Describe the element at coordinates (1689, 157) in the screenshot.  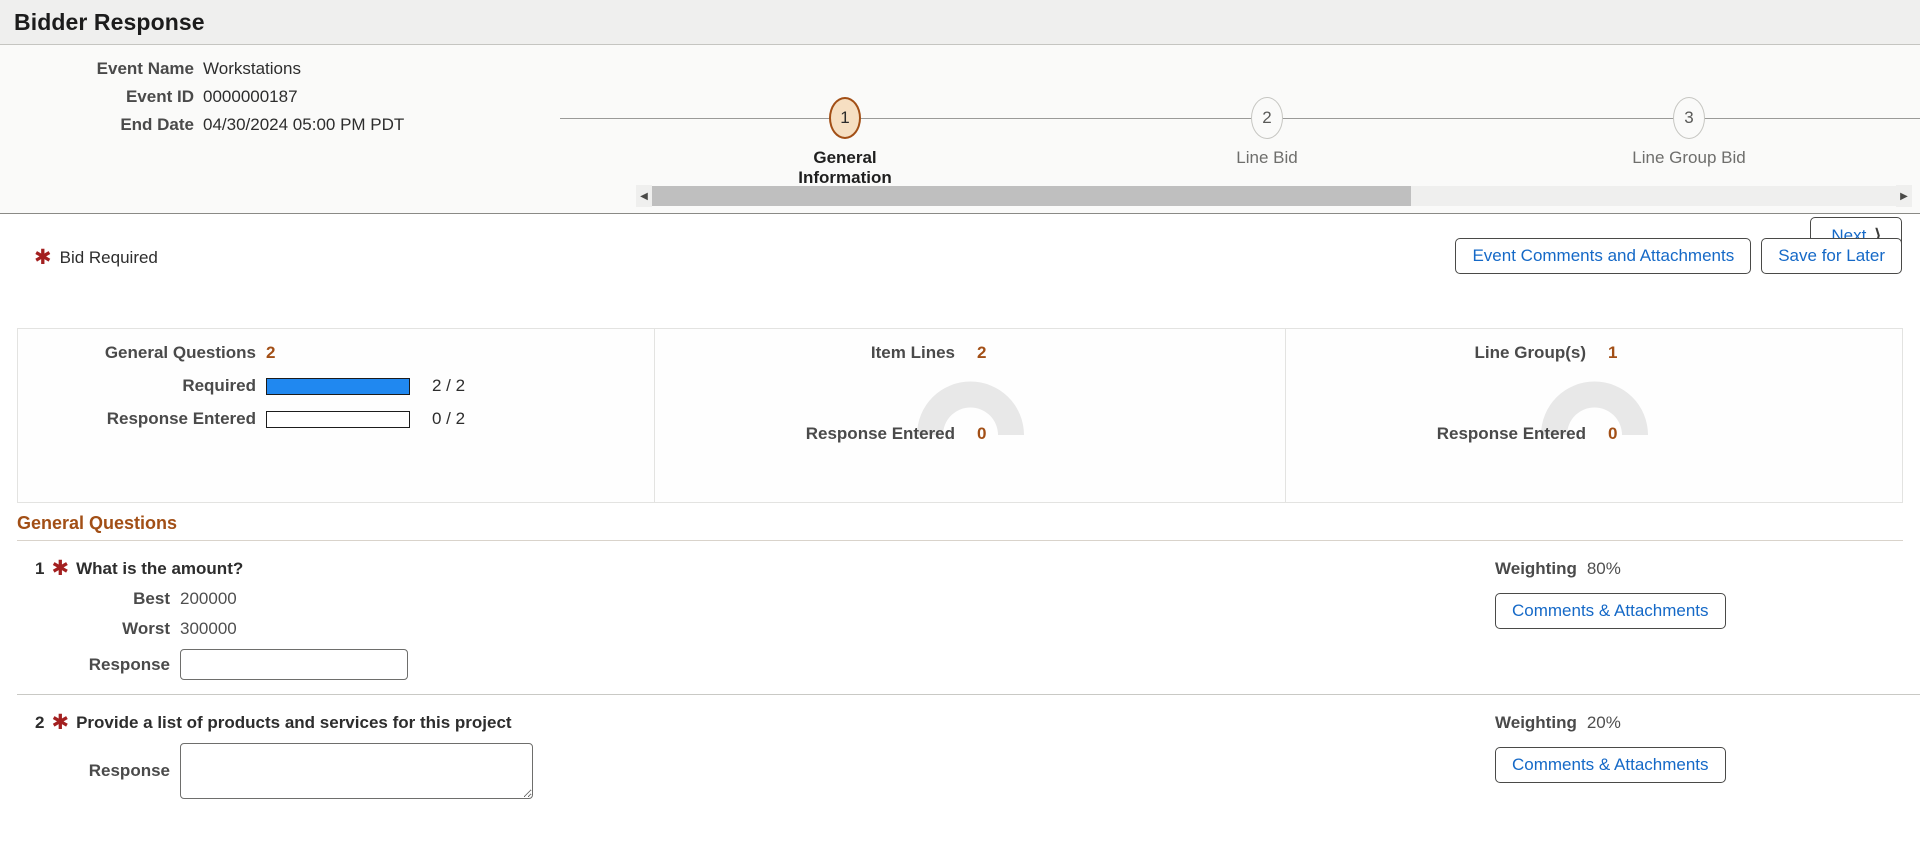
I see `step-3-label: Line Group Bid` at that location.